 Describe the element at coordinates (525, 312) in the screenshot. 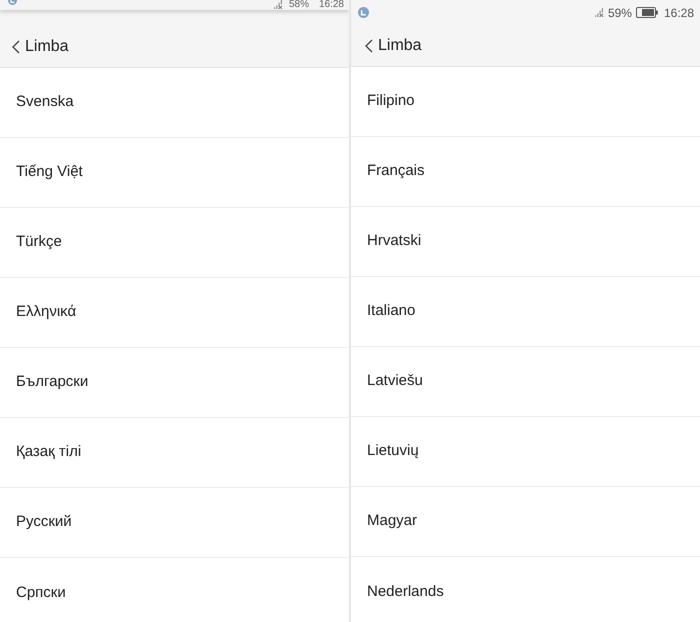

I see `language-item: Italiano` at that location.